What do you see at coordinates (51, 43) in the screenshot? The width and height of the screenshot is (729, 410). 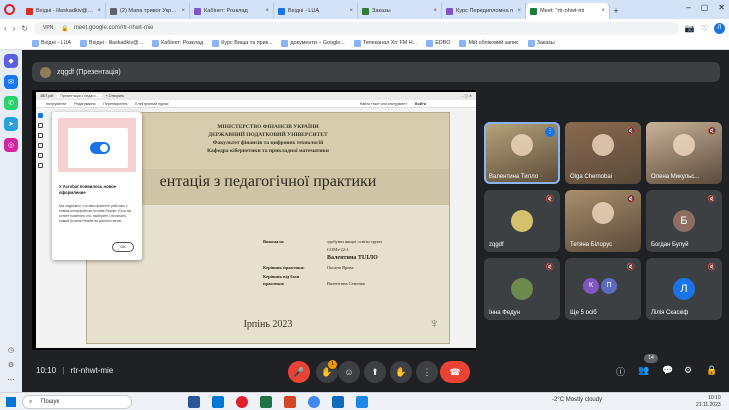 I see `bookmark-item: Вхідні - LUA` at bounding box center [51, 43].